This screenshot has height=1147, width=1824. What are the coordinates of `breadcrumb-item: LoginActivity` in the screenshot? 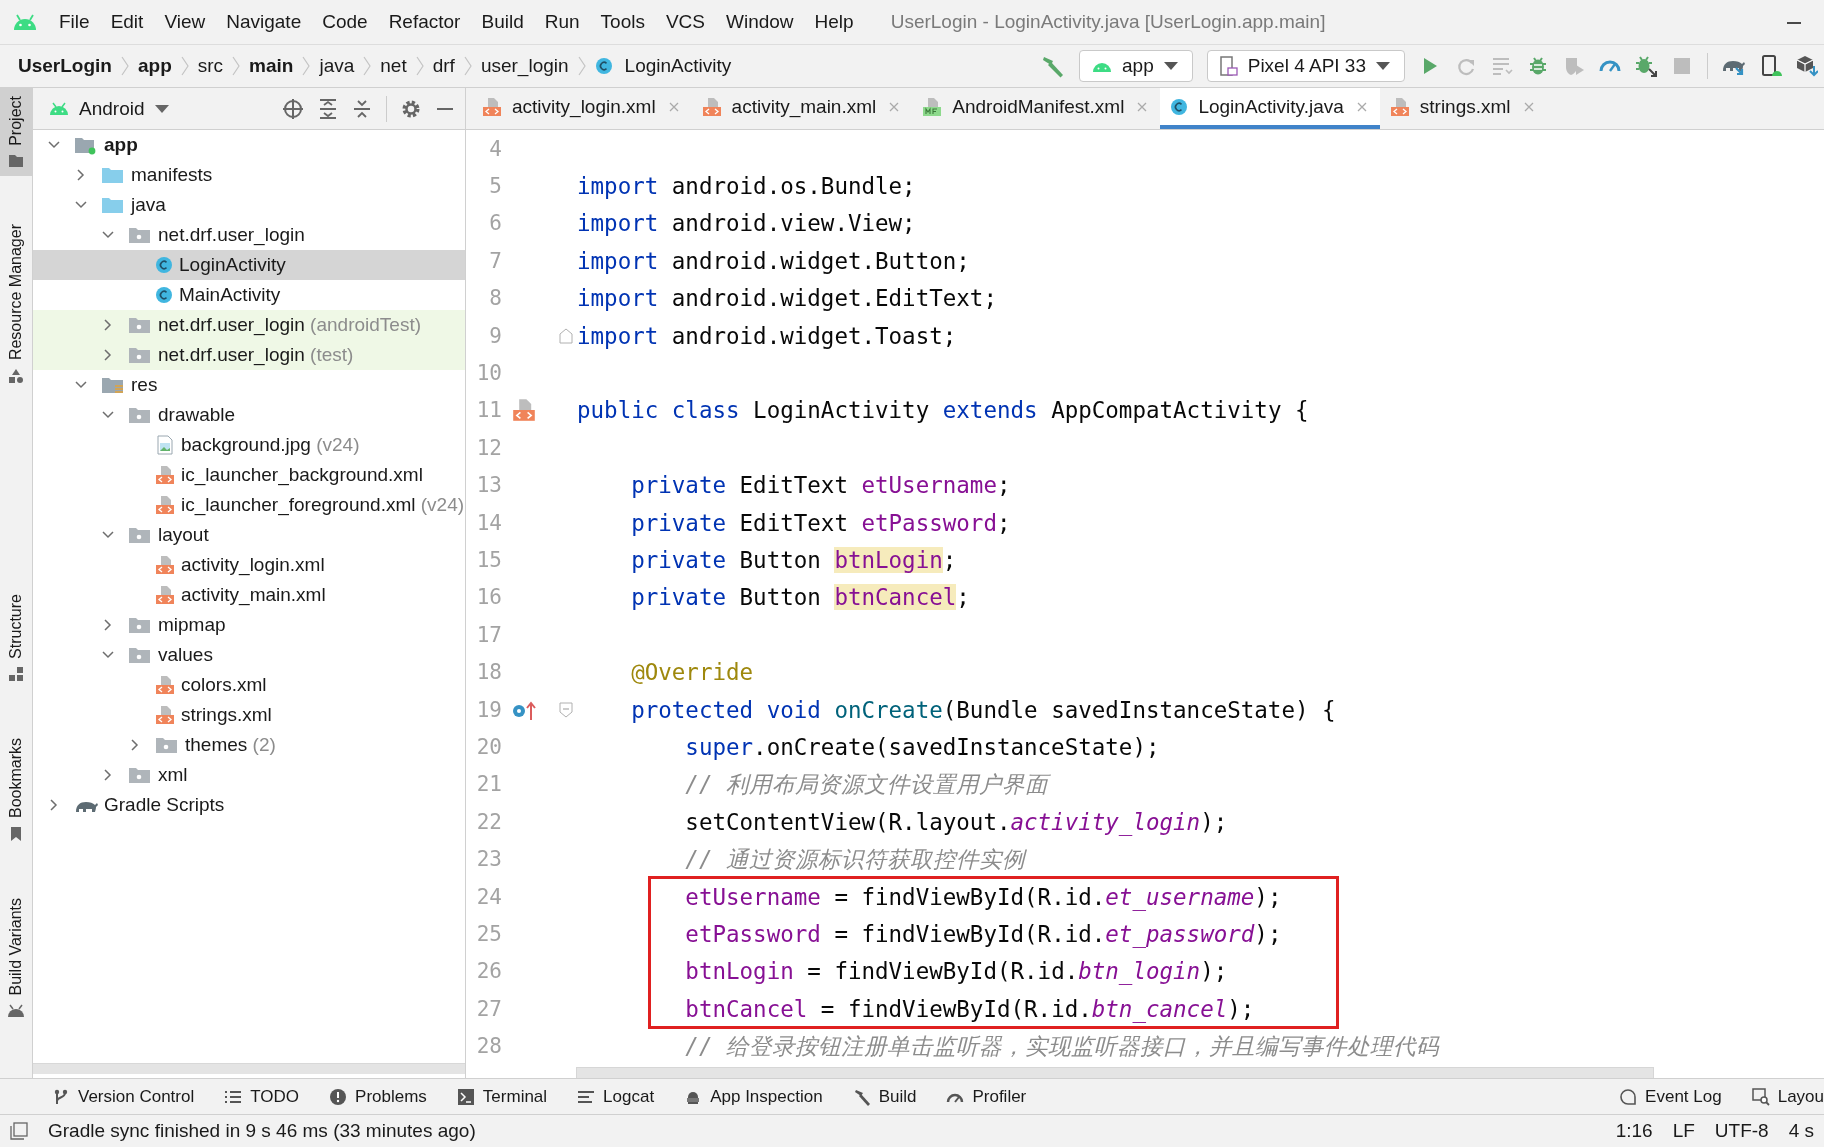 It's located at (663, 66).